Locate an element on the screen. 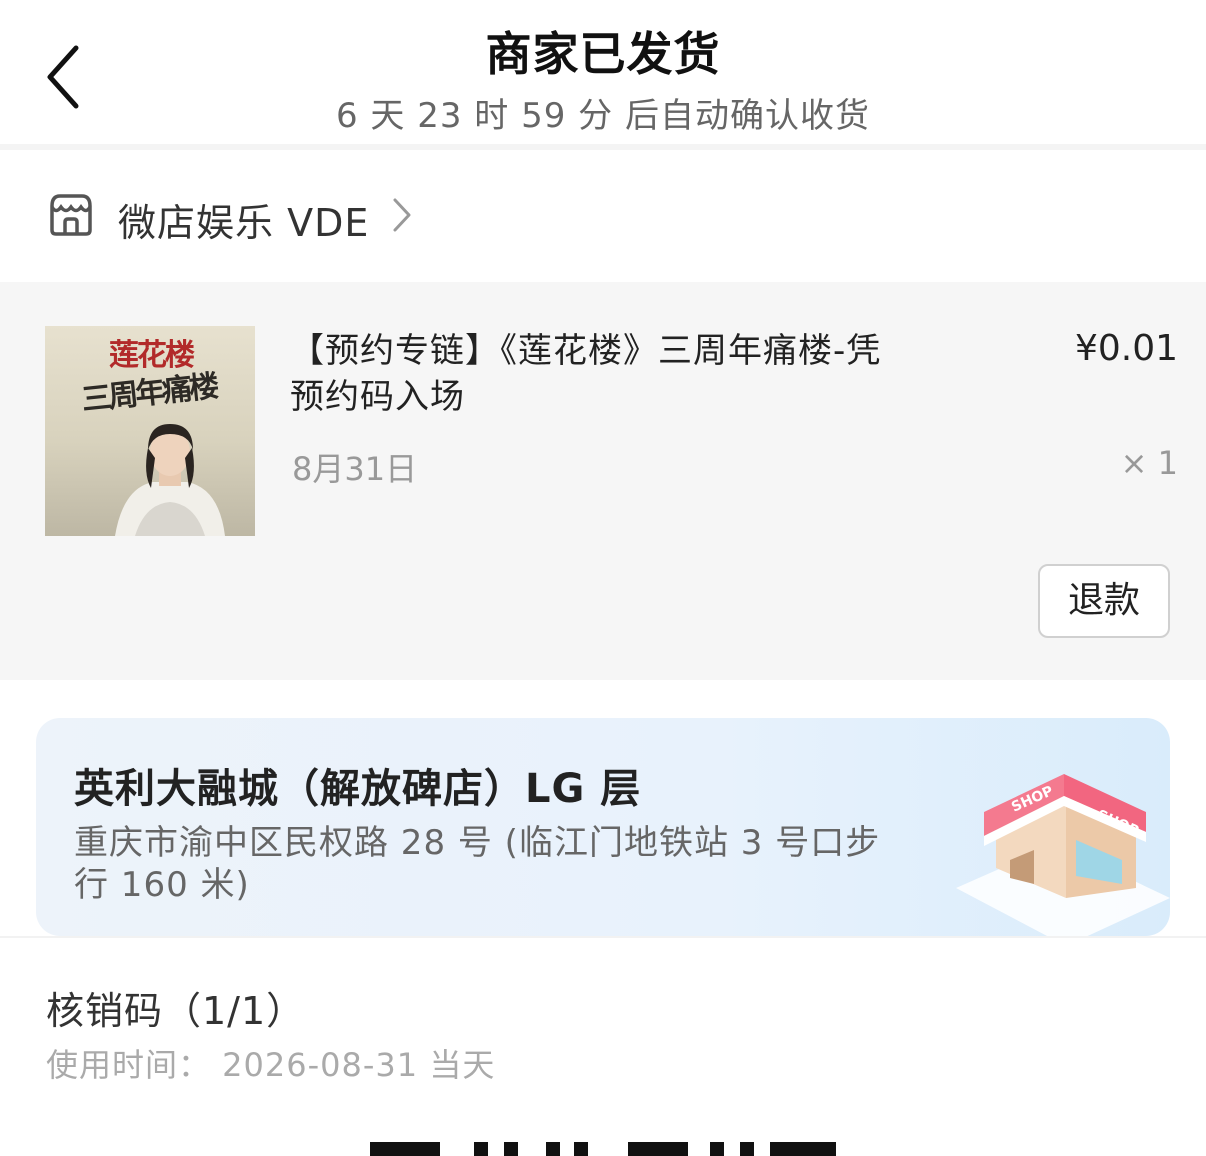  page-title: 商家已发货 is located at coordinates (603, 54).